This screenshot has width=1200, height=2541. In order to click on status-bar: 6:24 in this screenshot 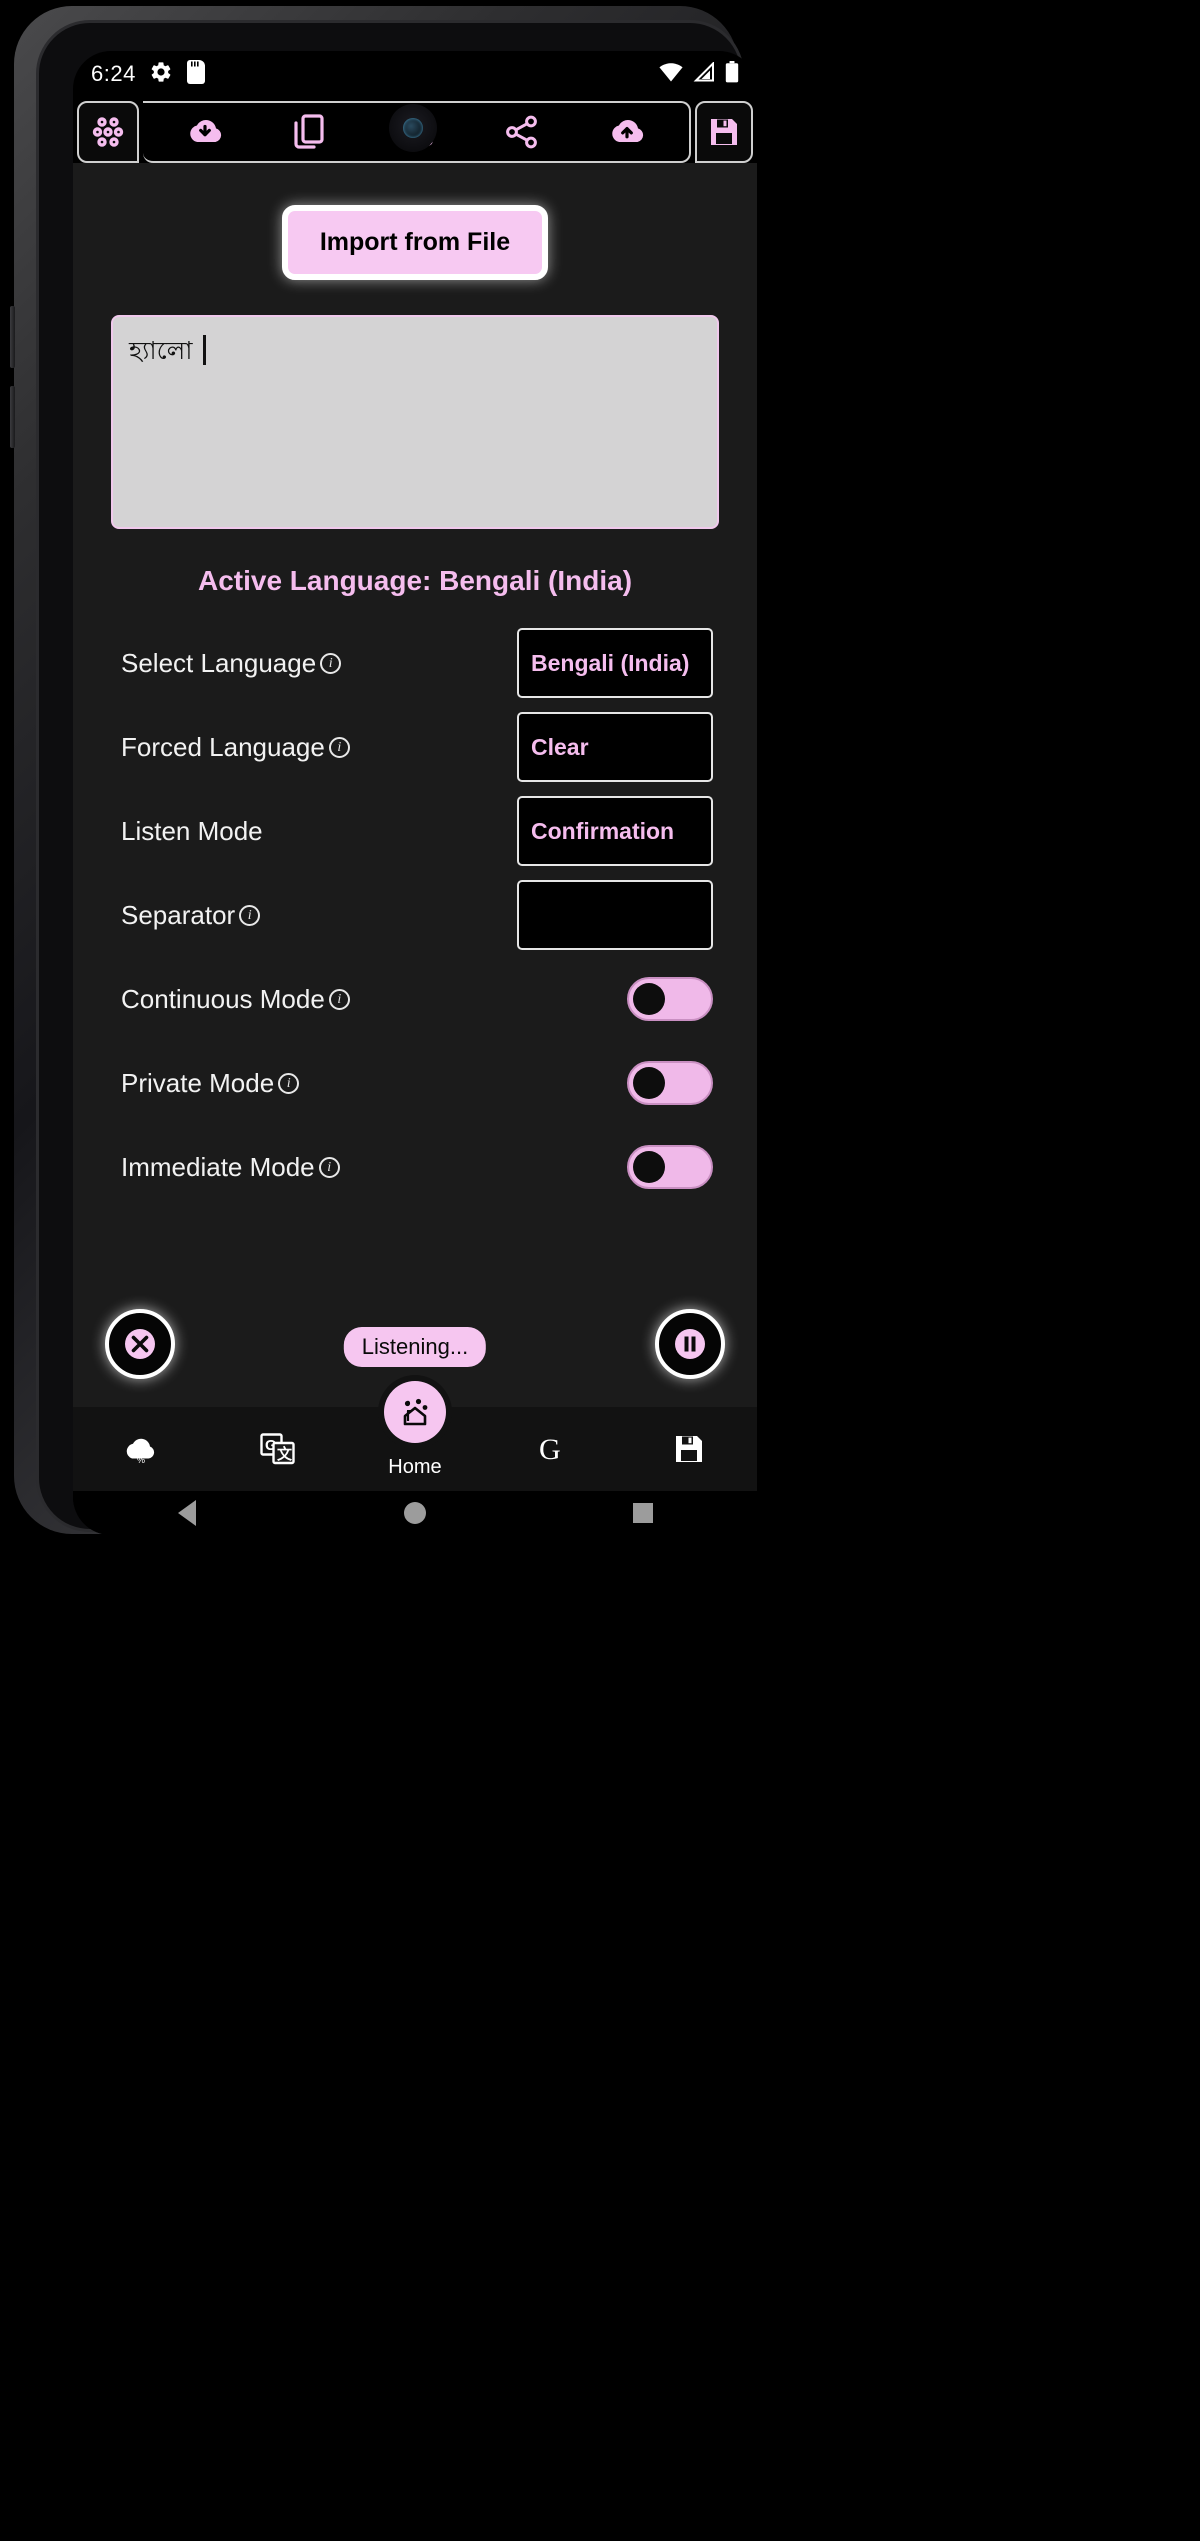, I will do `click(415, 74)`.